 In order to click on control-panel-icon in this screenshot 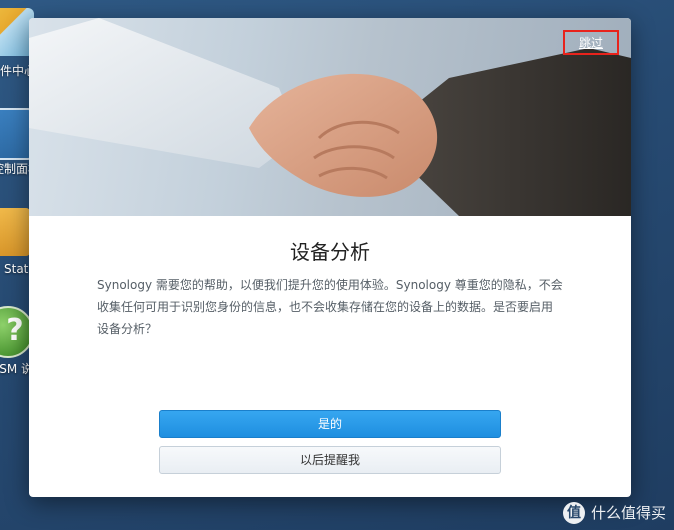, I will do `click(16, 134)`.